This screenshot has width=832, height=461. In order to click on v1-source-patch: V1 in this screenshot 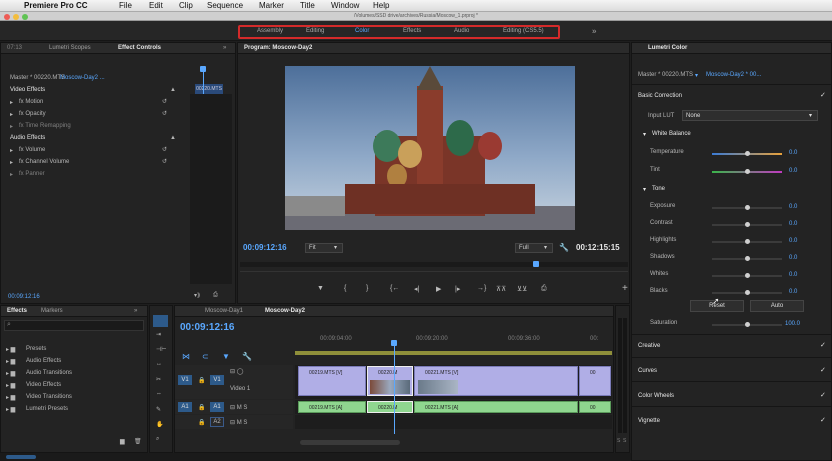, I will do `click(185, 380)`.